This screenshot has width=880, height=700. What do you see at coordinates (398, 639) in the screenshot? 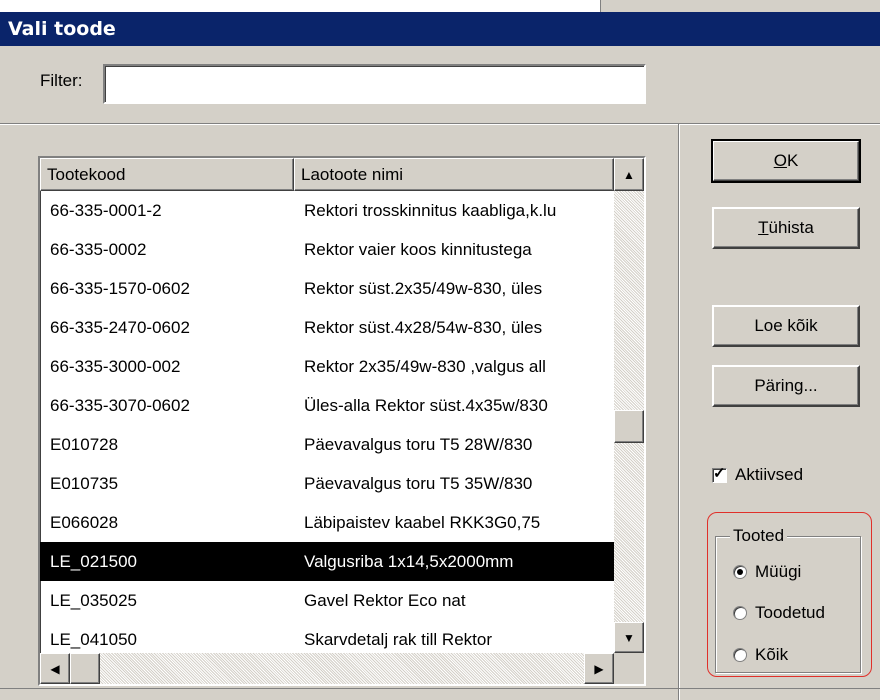
I see `cell-product-name: Skarvdetalj rak till Rektor` at bounding box center [398, 639].